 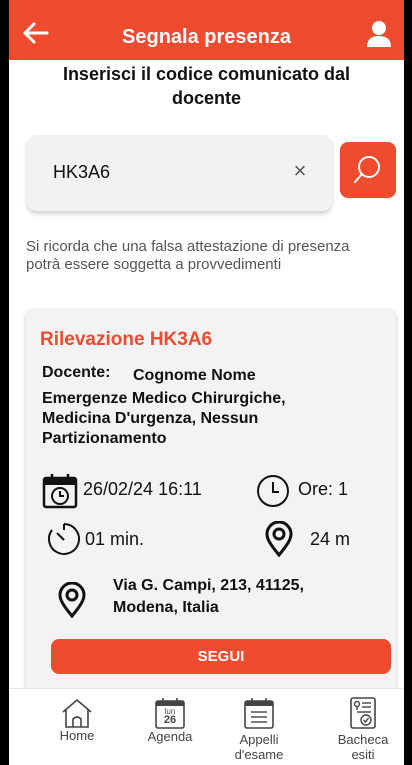 What do you see at coordinates (60, 493) in the screenshot?
I see `calendar-clock-icon` at bounding box center [60, 493].